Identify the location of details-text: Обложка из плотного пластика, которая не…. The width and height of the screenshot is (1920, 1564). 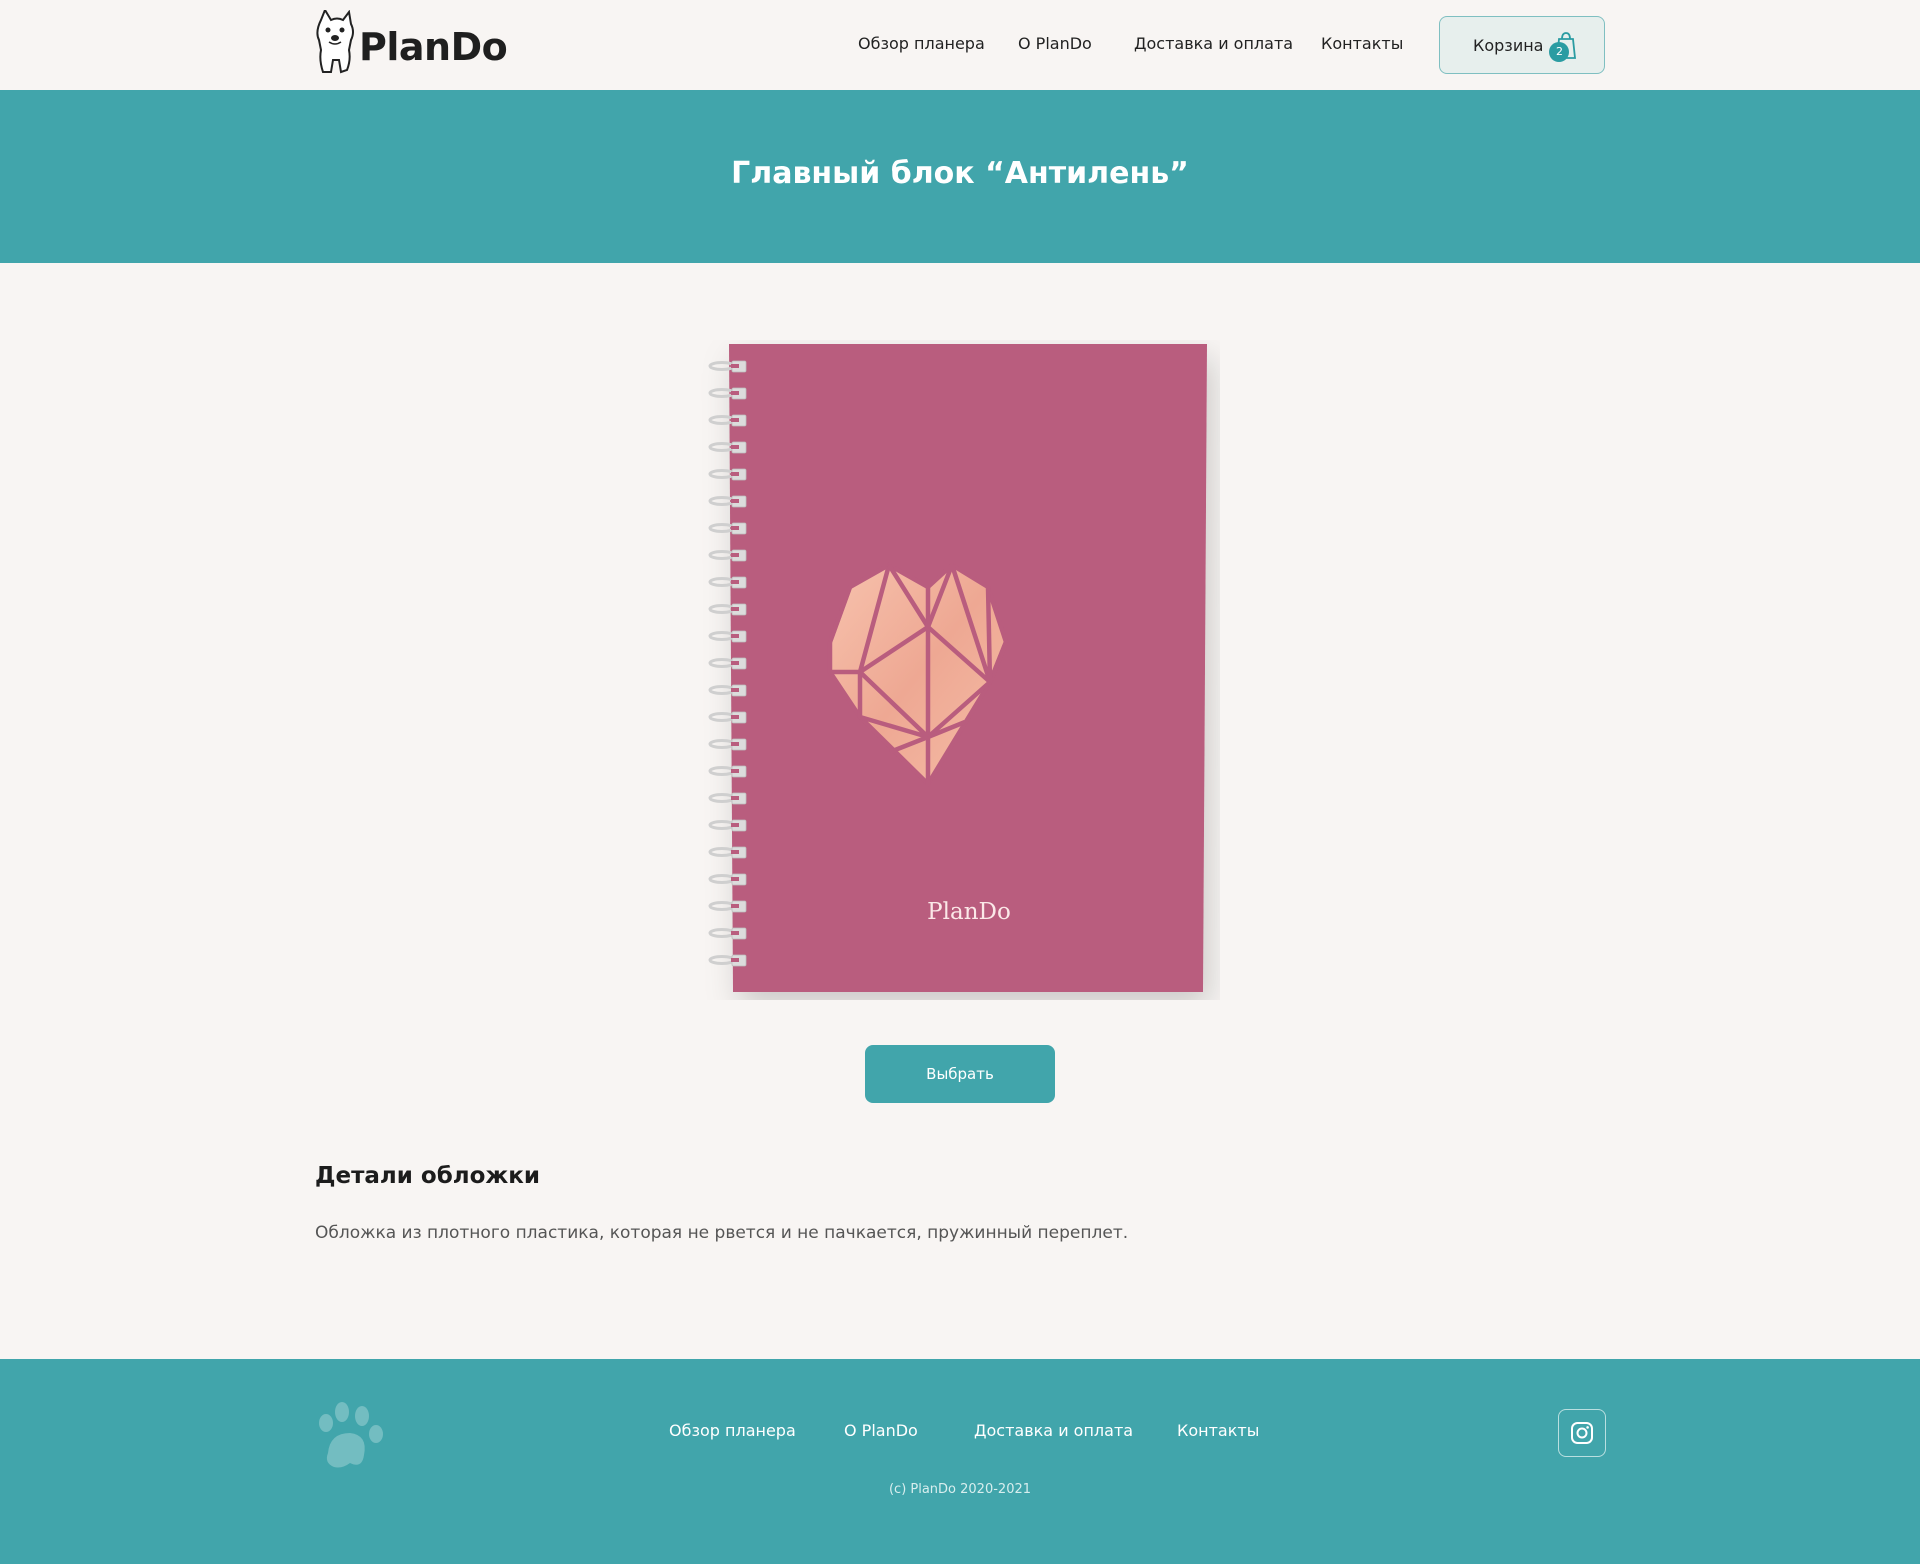
(722, 1233).